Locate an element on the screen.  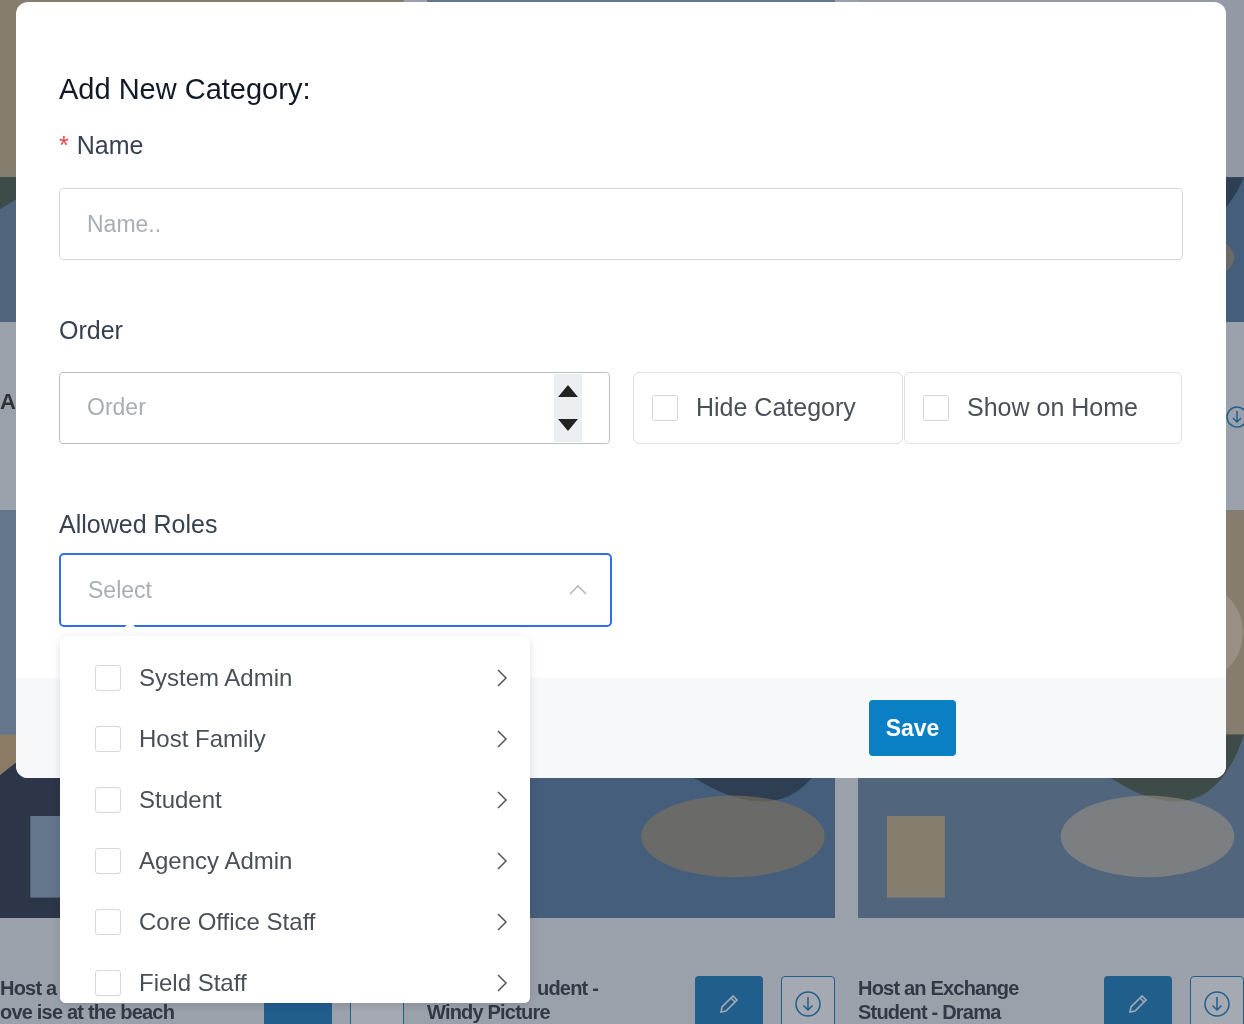
menu-item: Field Staff is located at coordinates (295, 977).